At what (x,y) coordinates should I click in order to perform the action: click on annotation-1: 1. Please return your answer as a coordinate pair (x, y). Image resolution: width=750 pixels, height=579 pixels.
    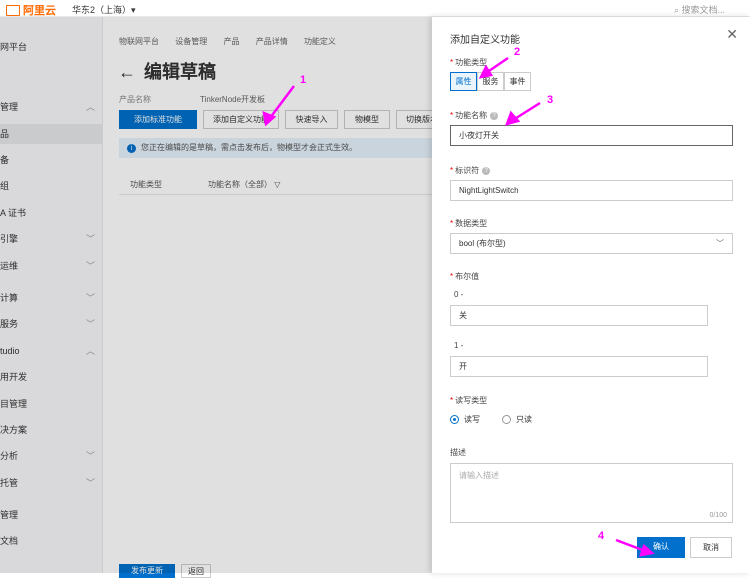
    Looking at the image, I should click on (303, 80).